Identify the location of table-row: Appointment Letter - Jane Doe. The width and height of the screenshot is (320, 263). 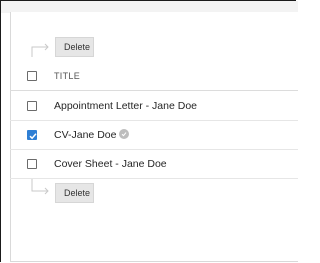
(154, 106).